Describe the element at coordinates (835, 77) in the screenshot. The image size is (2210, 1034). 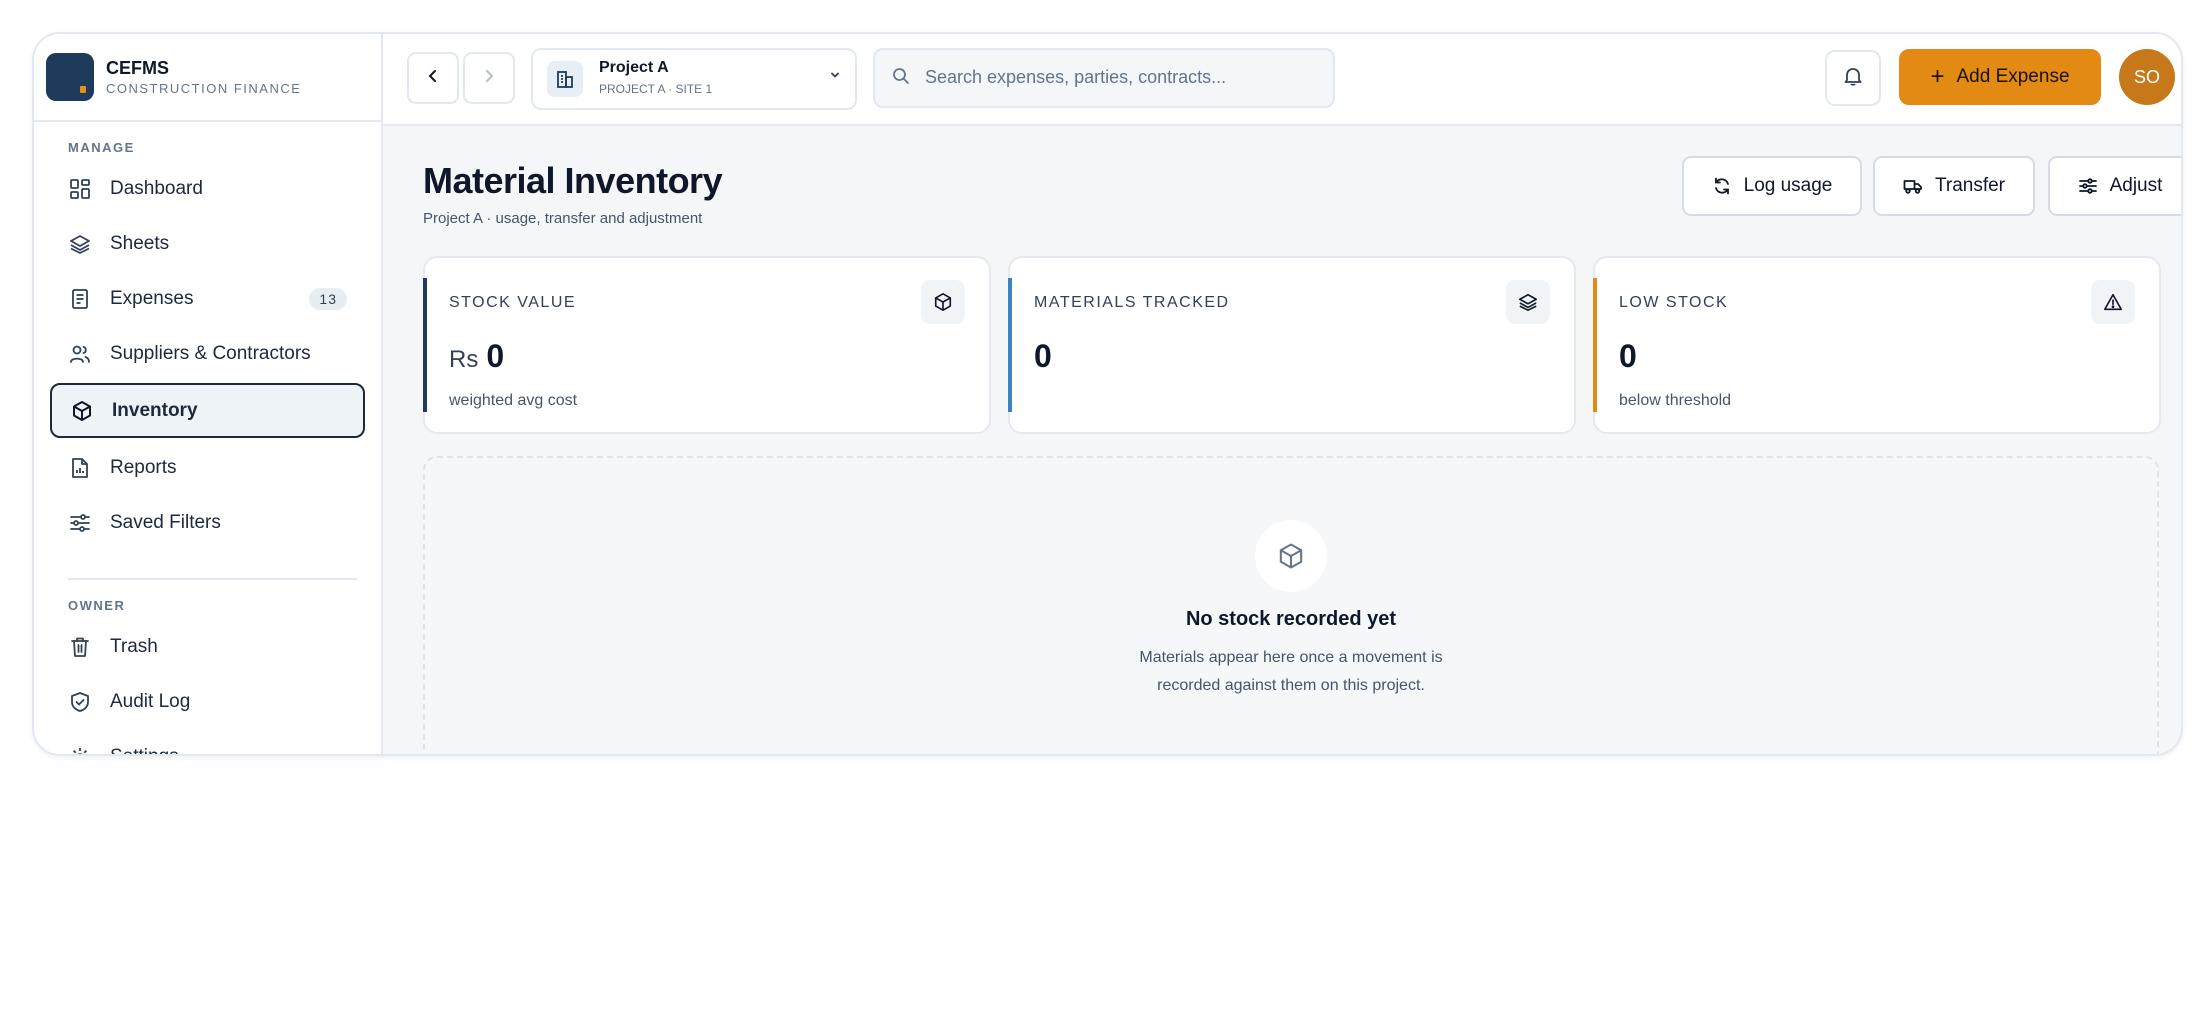
I see `chevron-down-icon` at that location.